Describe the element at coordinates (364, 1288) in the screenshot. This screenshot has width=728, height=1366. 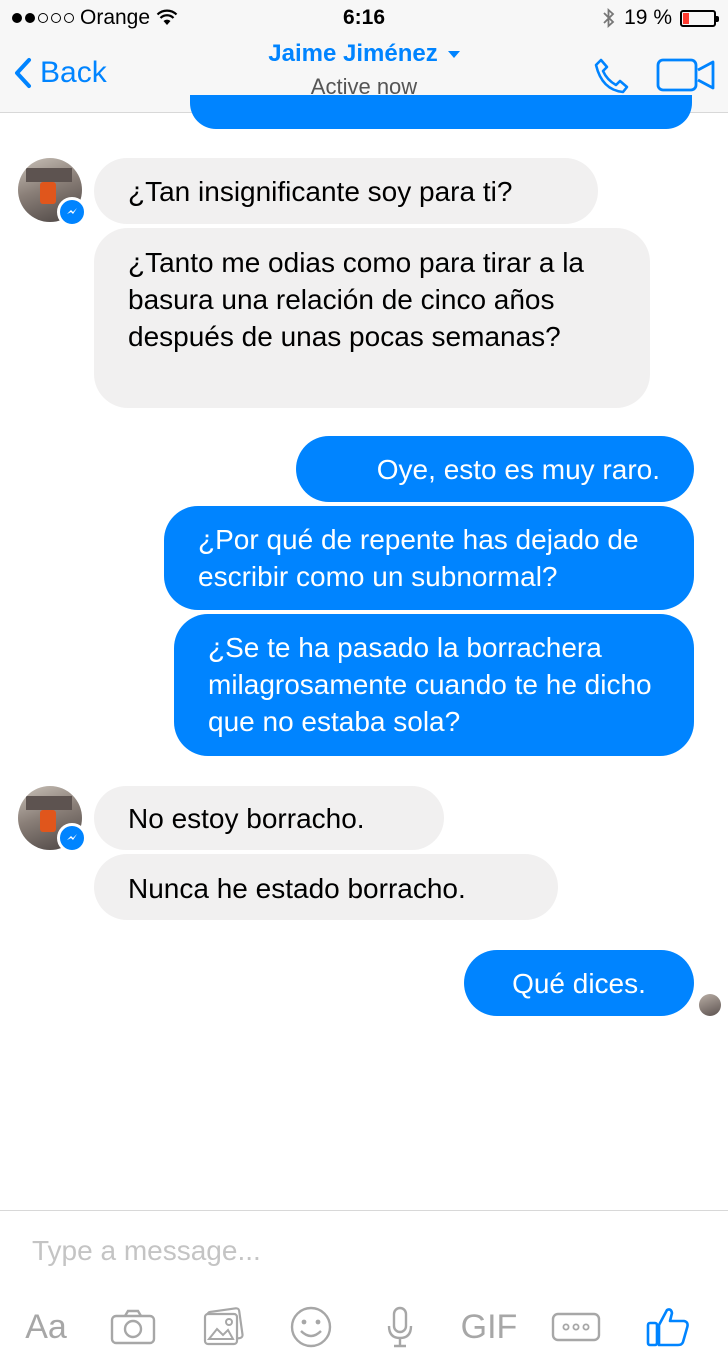
I see `message-composer: Type a message... Aa GIF` at that location.